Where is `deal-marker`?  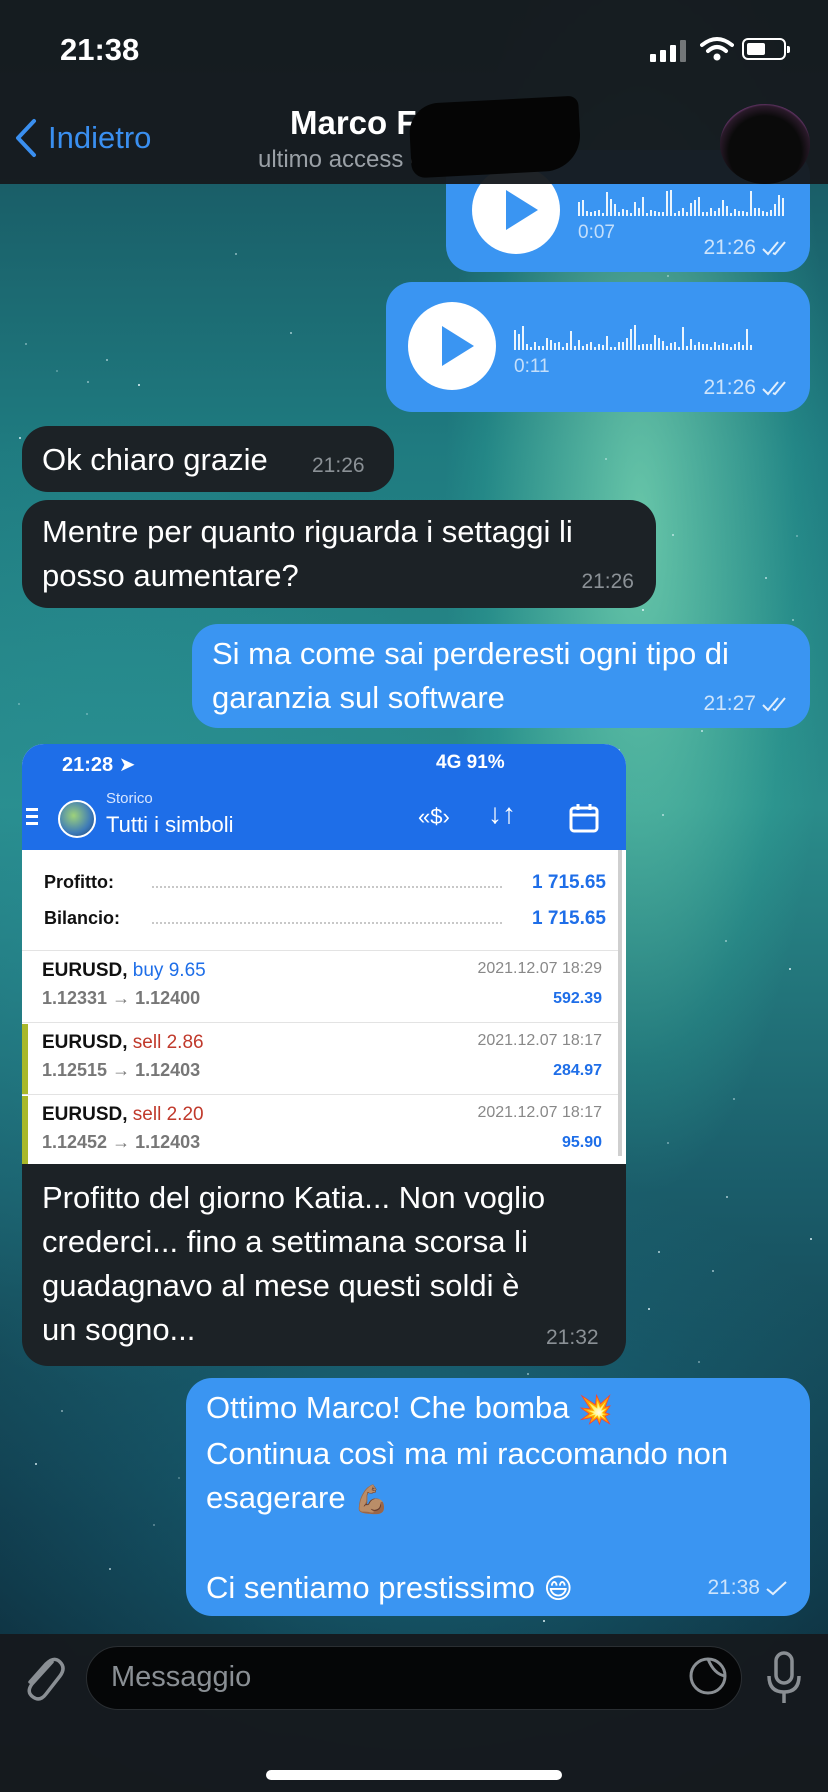
deal-marker is located at coordinates (25, 1059).